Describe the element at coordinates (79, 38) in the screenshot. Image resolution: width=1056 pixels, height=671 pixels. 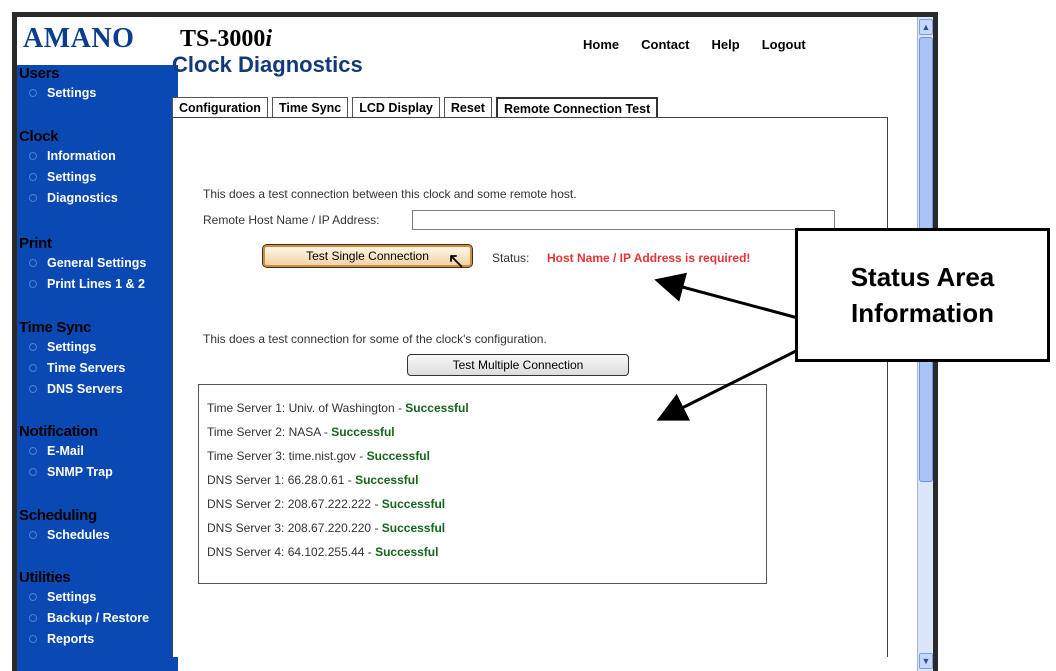
I see `brand-logo: AMANO` at that location.